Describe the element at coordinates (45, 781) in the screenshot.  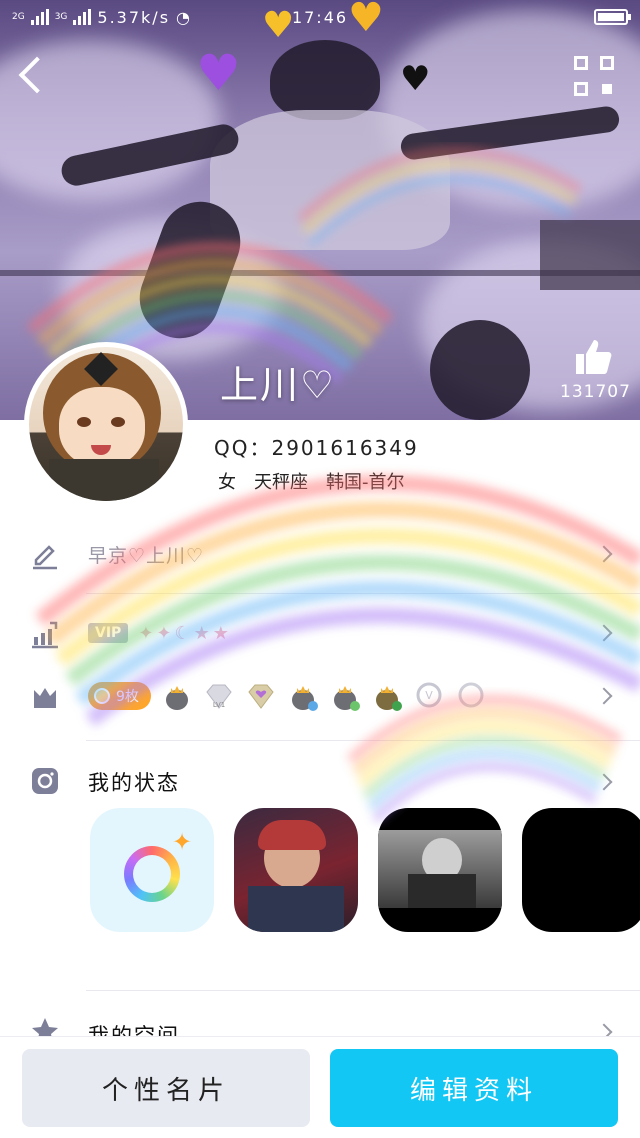
I see `camera-icon` at that location.